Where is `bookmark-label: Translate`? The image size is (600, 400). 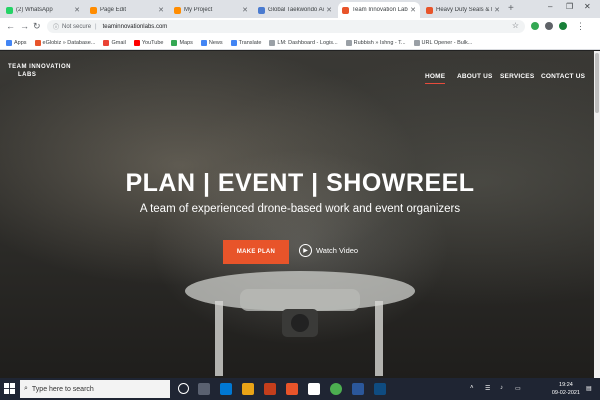 bookmark-label: Translate is located at coordinates (250, 42).